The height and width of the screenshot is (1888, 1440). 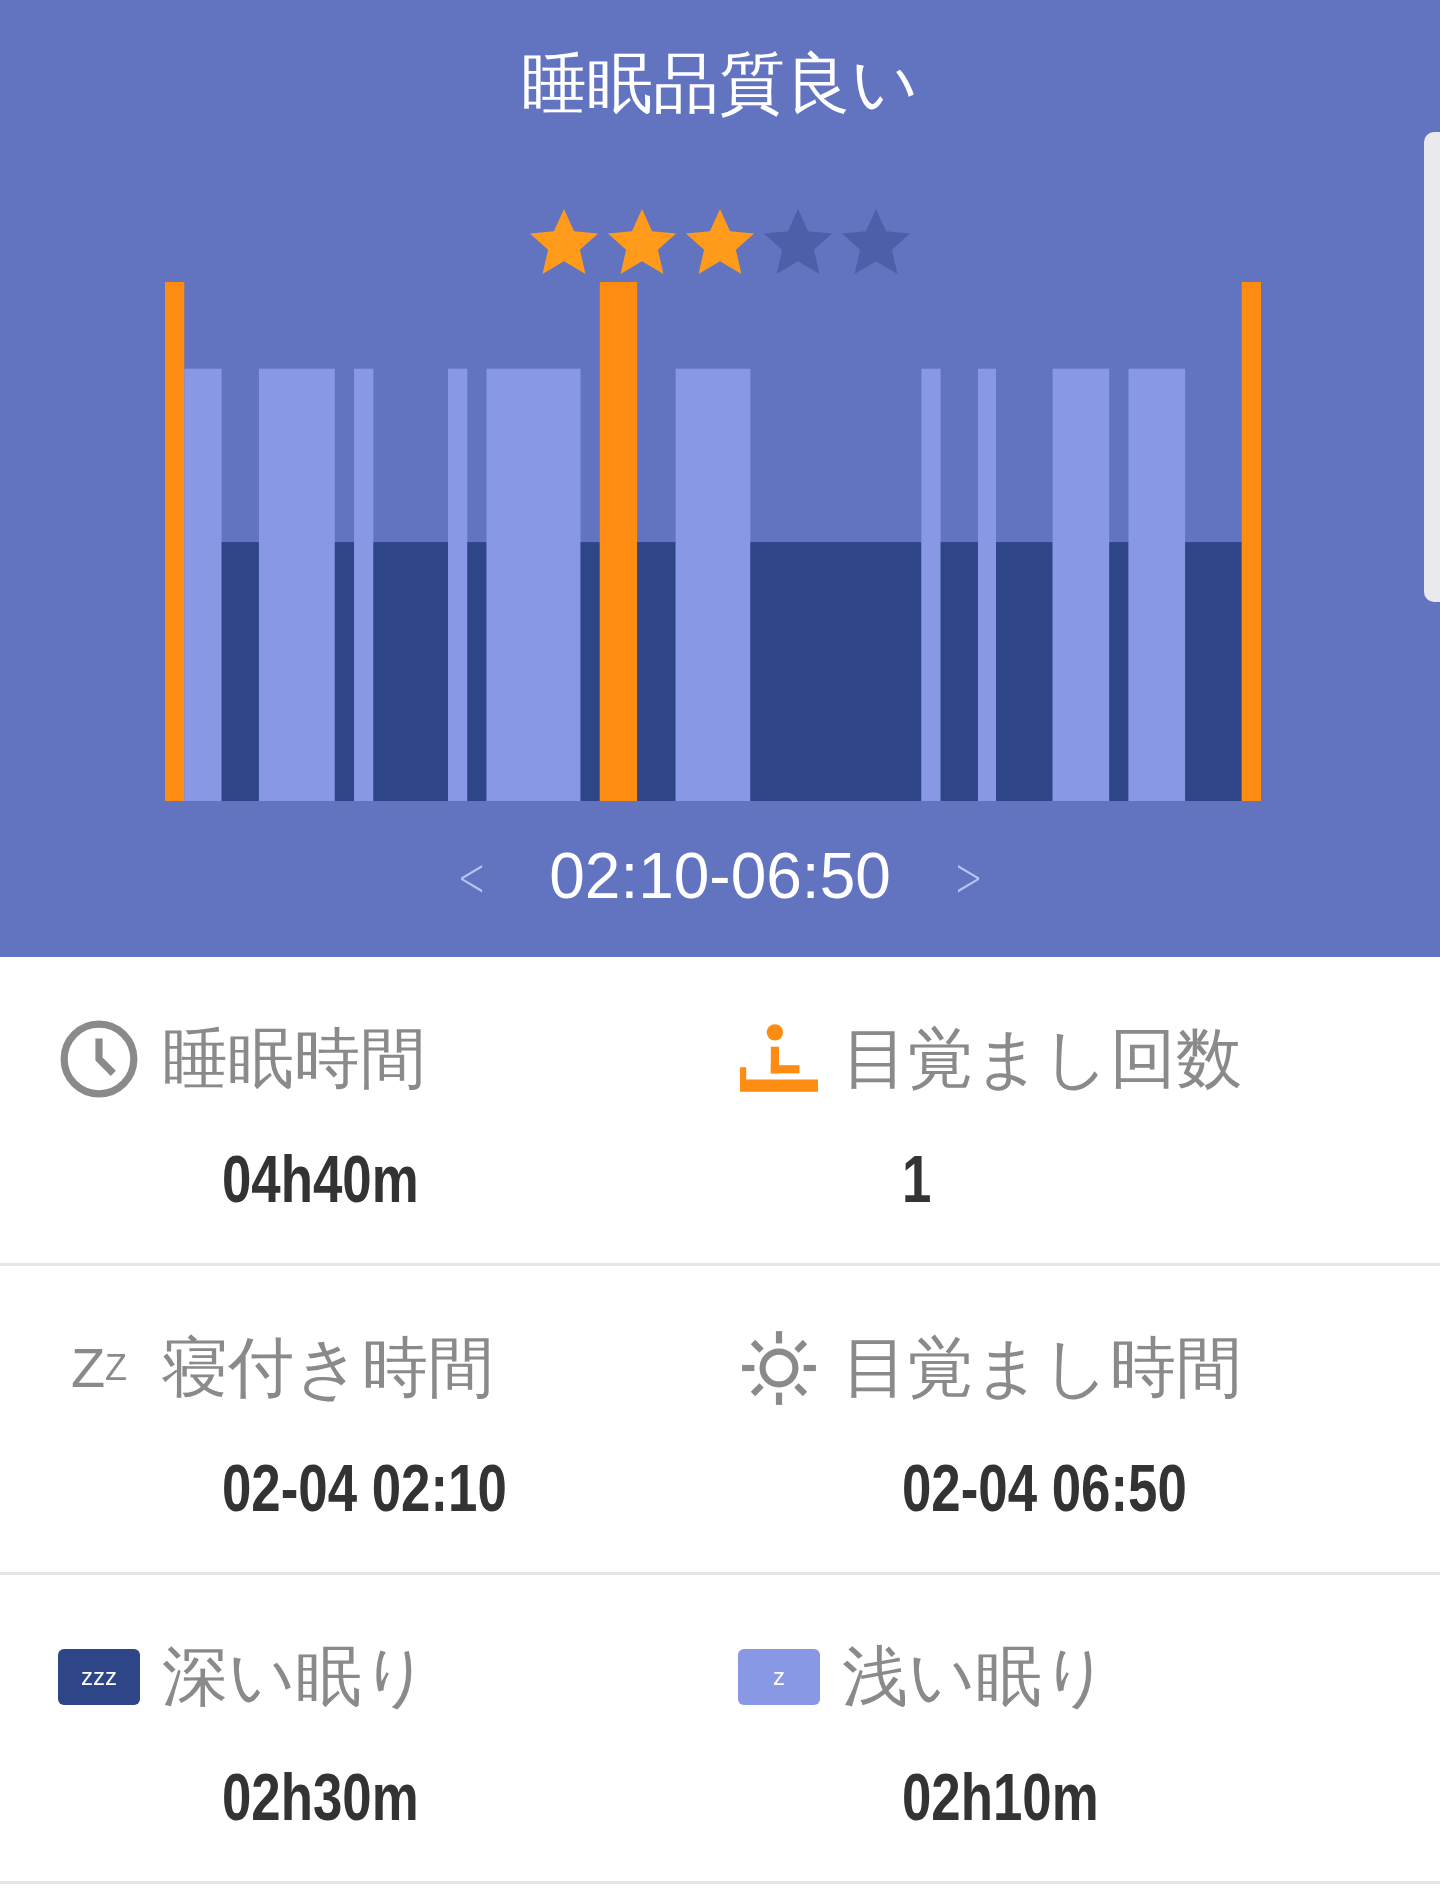 I want to click on stat-label: 目覚まし時間, so click(x=1042, y=1368).